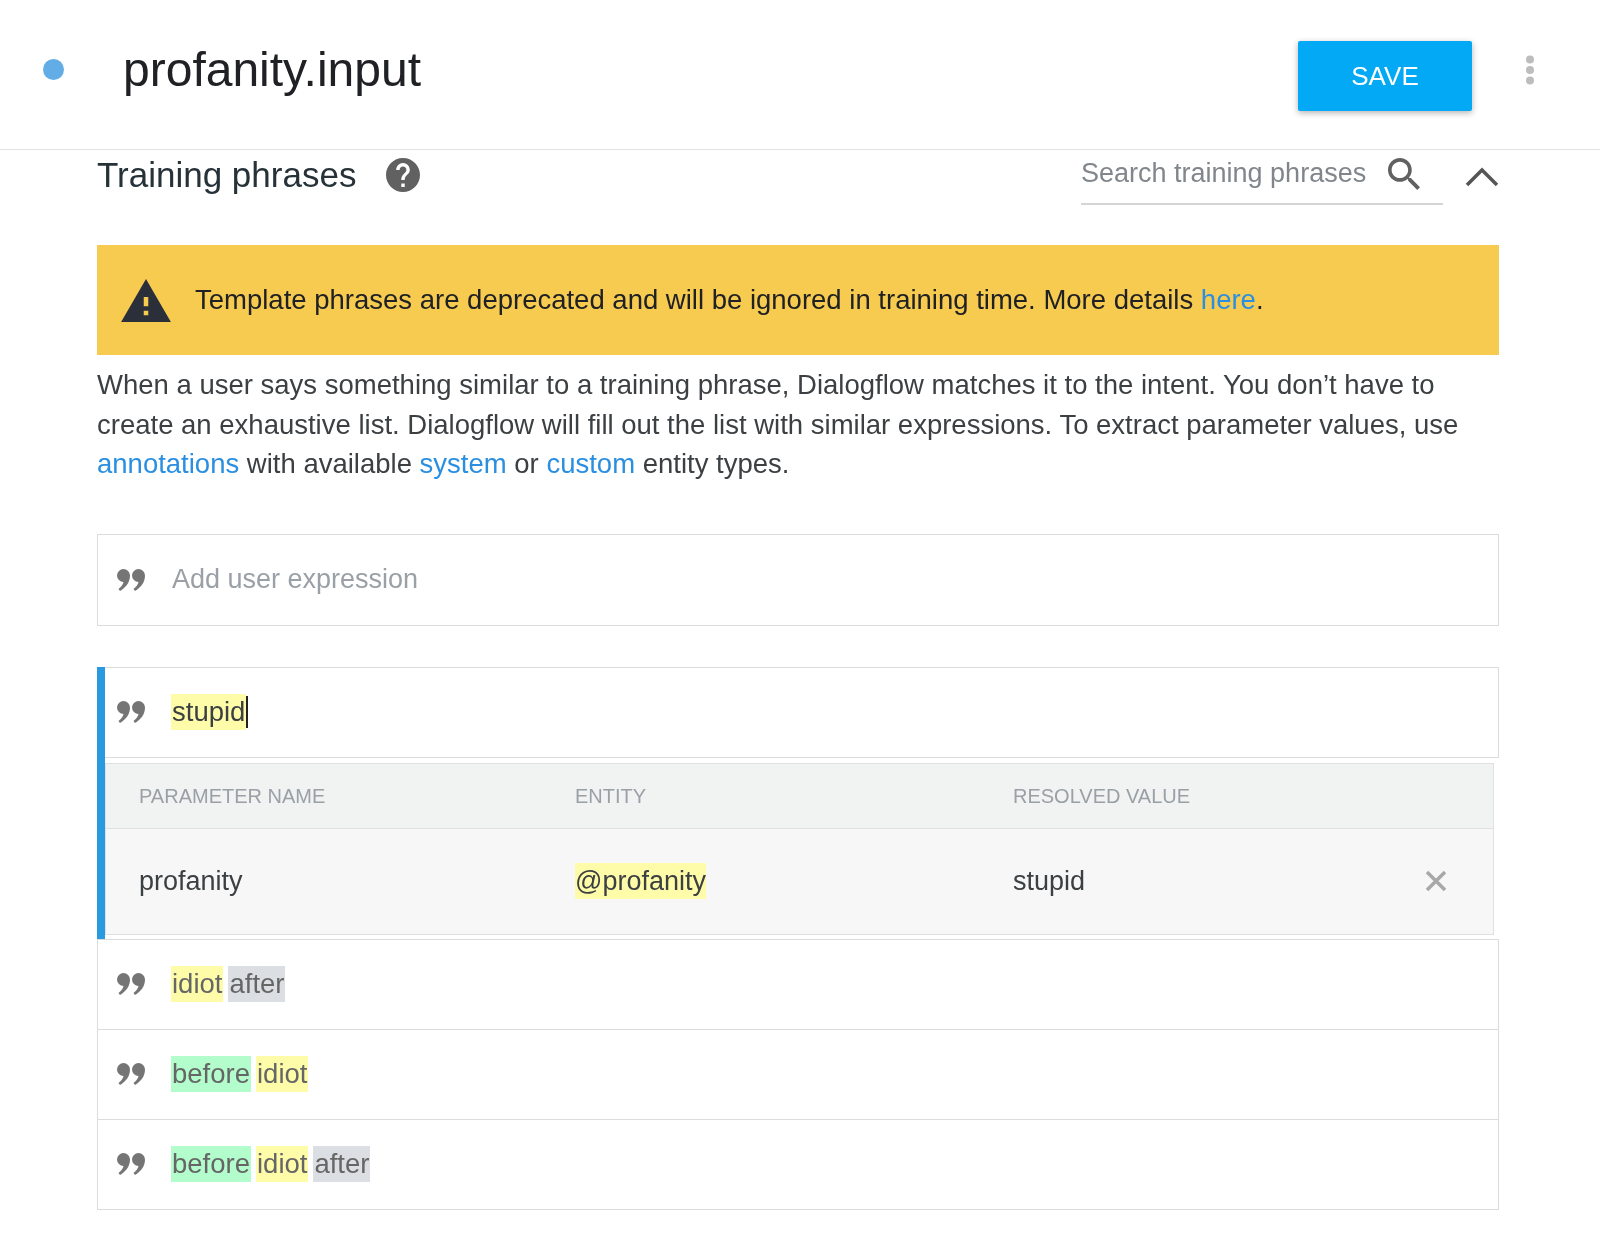 This screenshot has width=1600, height=1236. I want to click on text-link: system, so click(463, 463).